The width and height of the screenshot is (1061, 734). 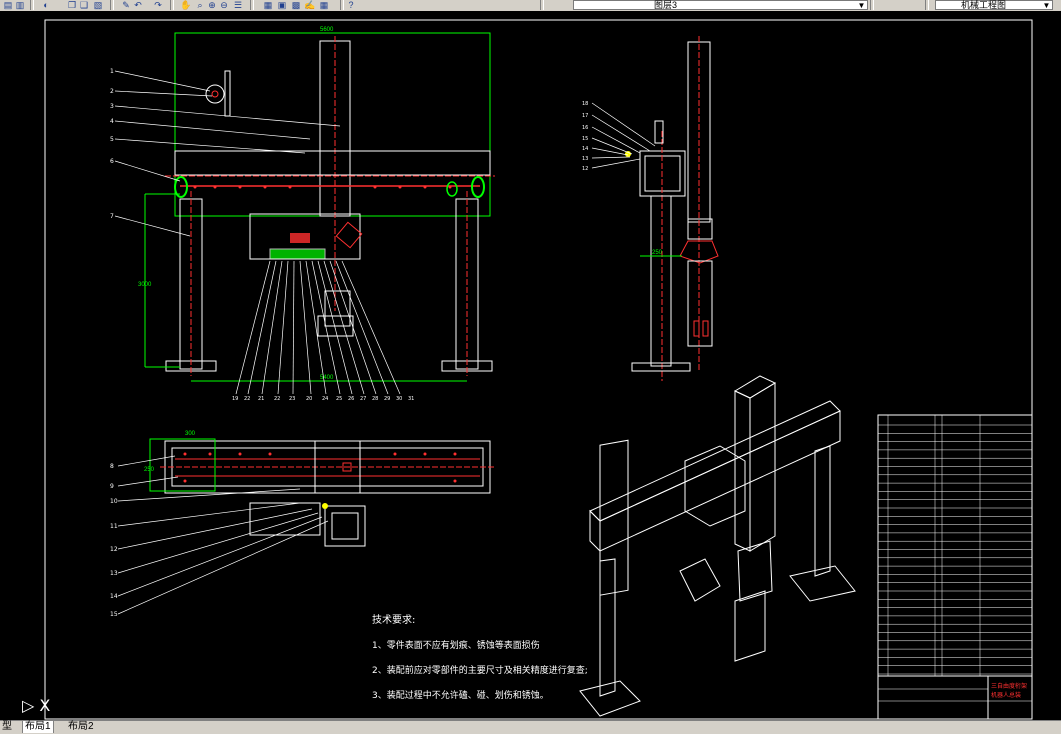 What do you see at coordinates (393, 619) in the screenshot?
I see `tech-req-title: 技术要求:` at bounding box center [393, 619].